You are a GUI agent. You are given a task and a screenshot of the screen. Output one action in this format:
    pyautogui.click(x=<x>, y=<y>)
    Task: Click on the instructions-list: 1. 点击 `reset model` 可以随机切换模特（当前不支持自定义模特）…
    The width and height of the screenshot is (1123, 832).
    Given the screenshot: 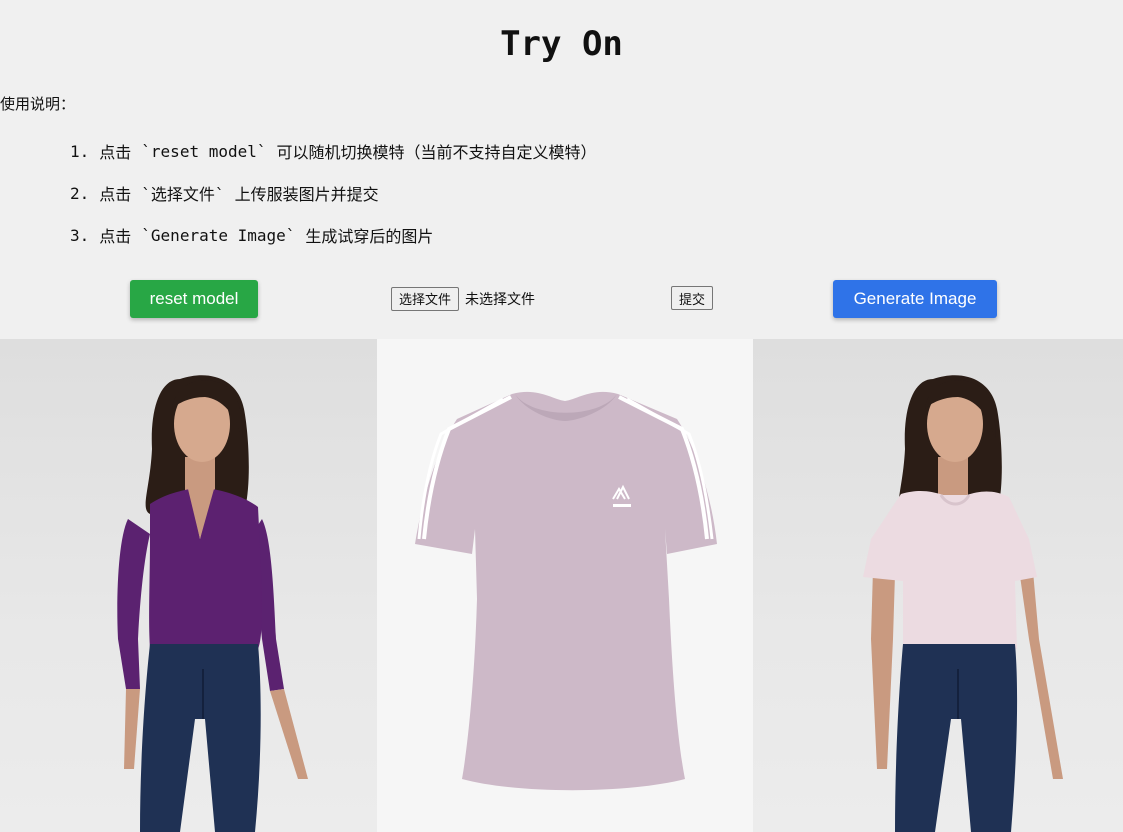 What is the action you would take?
    pyautogui.click(x=333, y=193)
    